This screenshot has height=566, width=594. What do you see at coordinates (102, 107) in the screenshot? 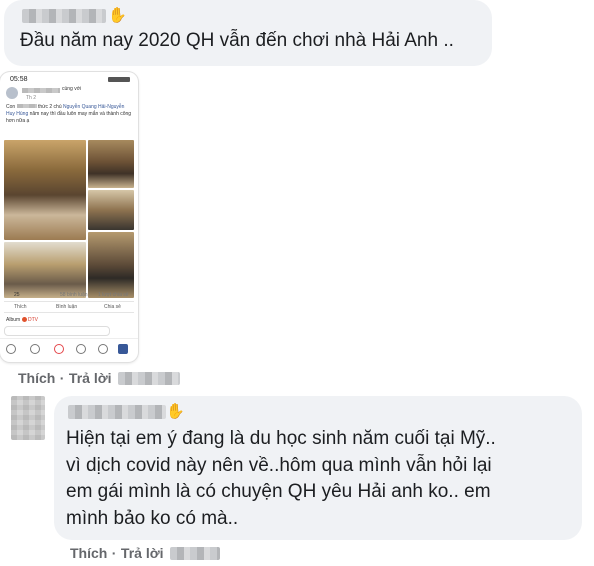
I see `tag-link: Hải` at bounding box center [102, 107].